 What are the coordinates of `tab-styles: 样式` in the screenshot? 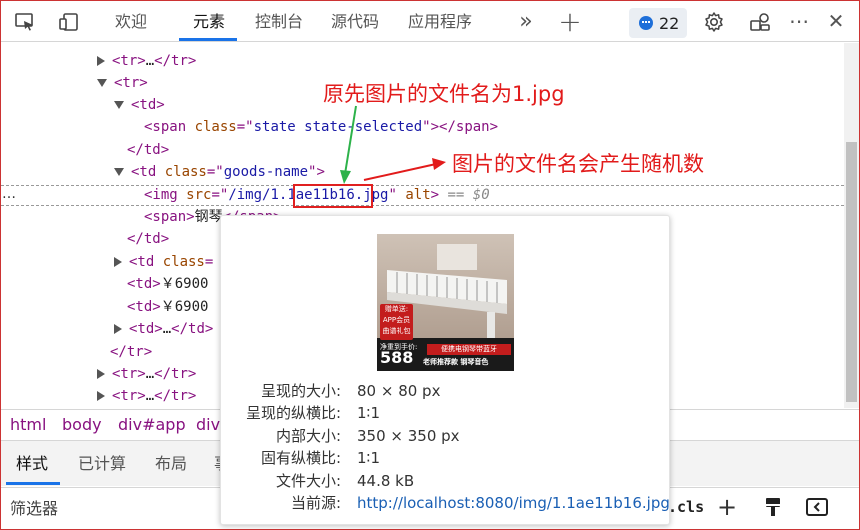 It's located at (32, 464).